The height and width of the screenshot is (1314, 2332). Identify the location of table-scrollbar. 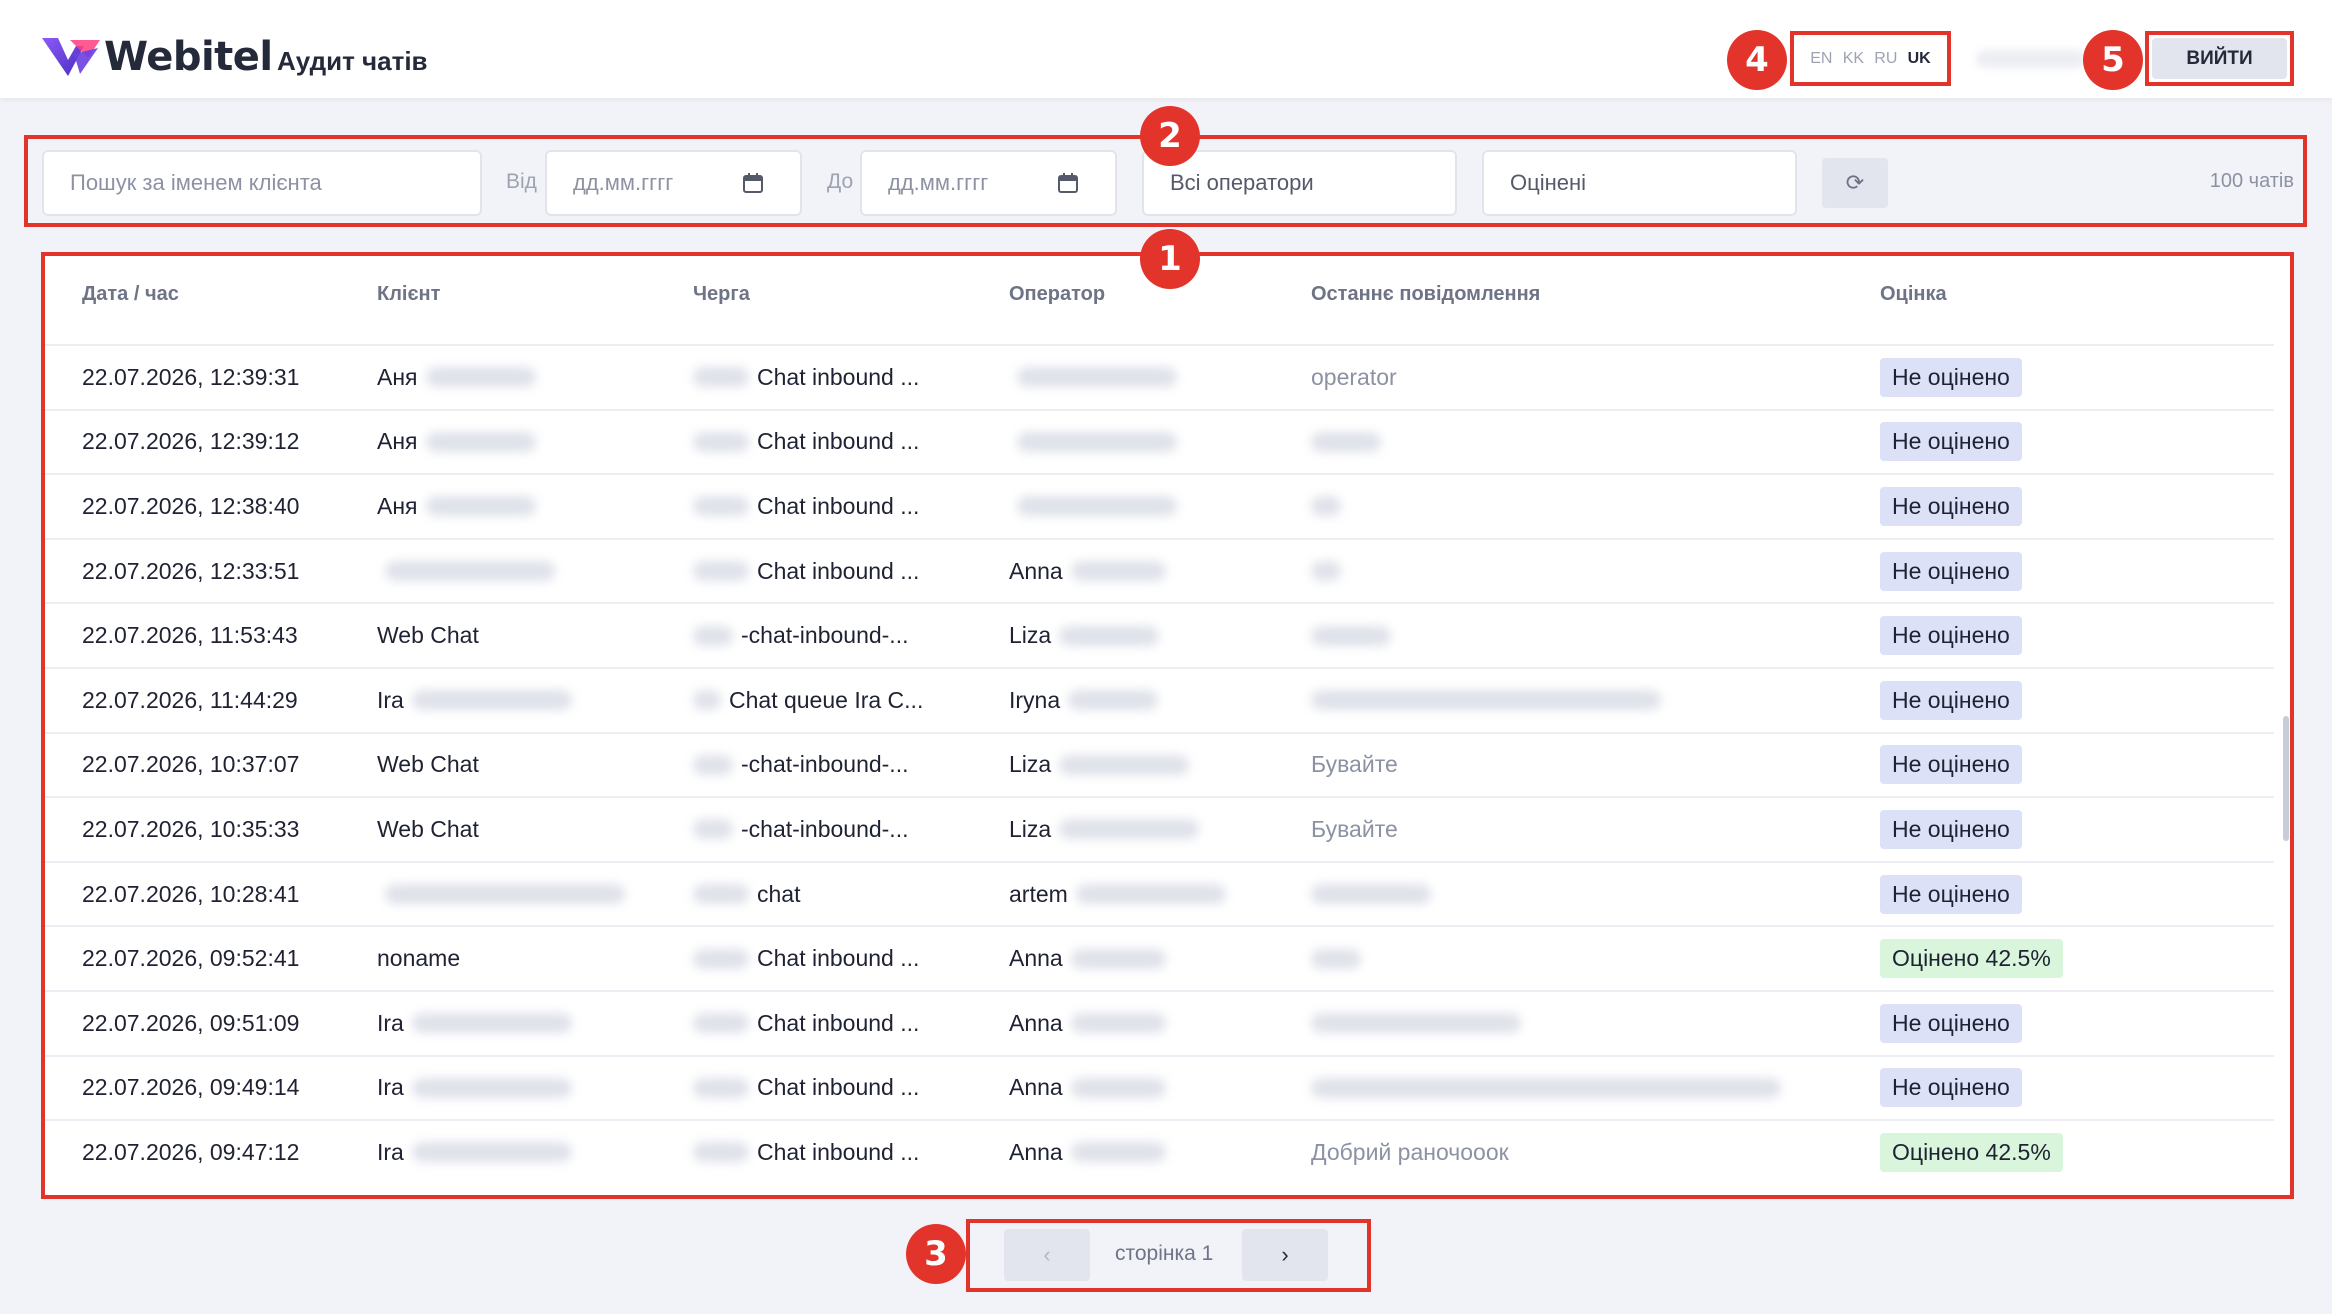
(2286, 778).